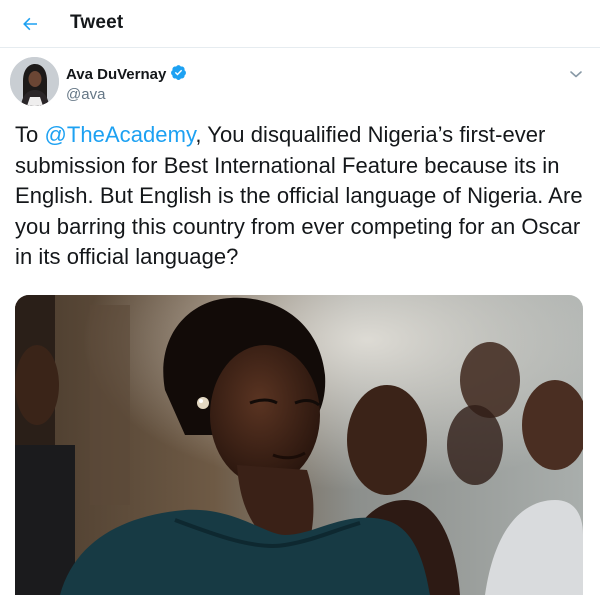 Image resolution: width=600 pixels, height=595 pixels. I want to click on page-title: Tweet, so click(97, 22).